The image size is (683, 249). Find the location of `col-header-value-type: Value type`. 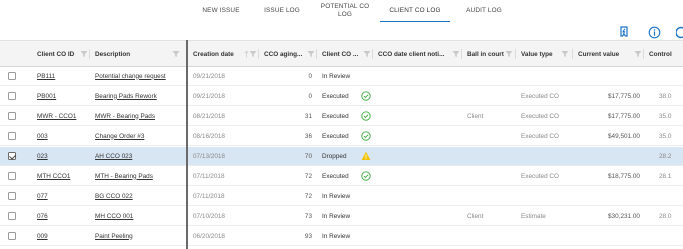

col-header-value-type: Value type is located at coordinates (537, 54).